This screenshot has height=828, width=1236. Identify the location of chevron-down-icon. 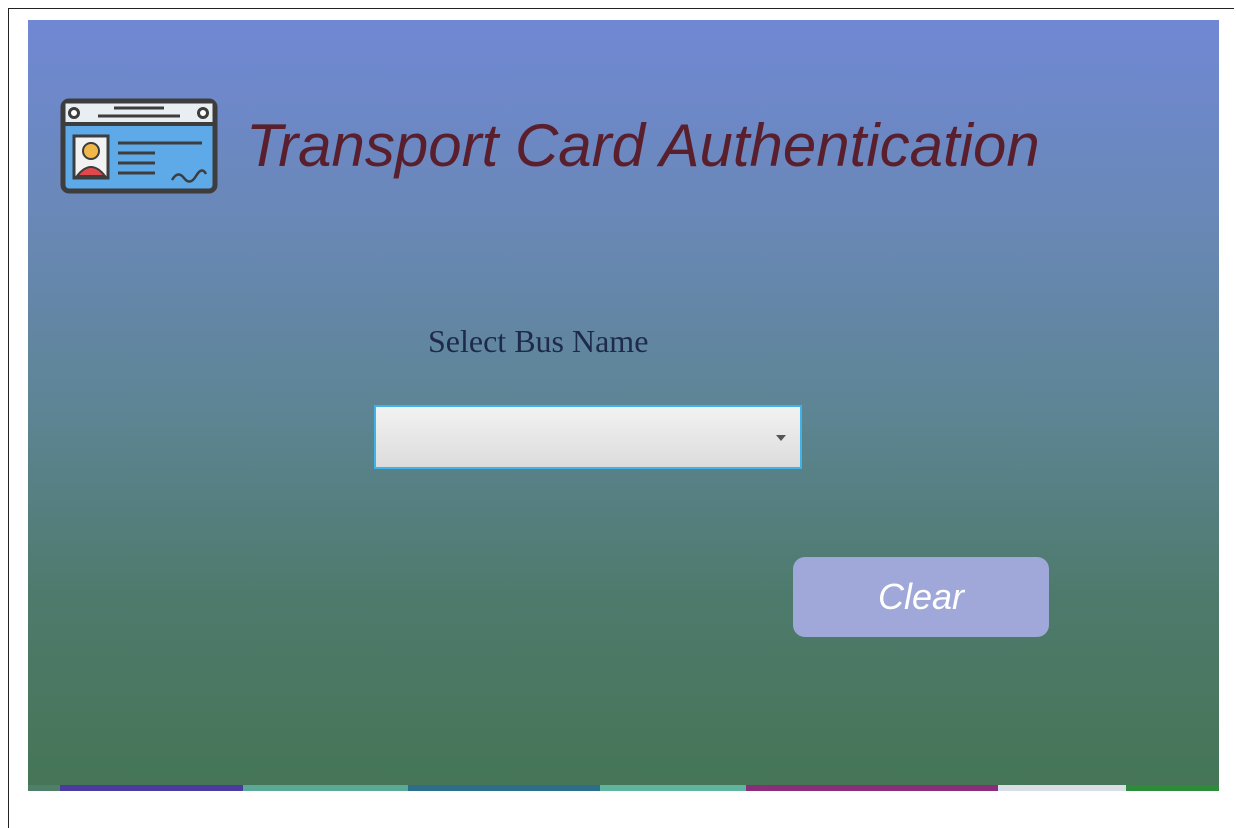
(781, 438).